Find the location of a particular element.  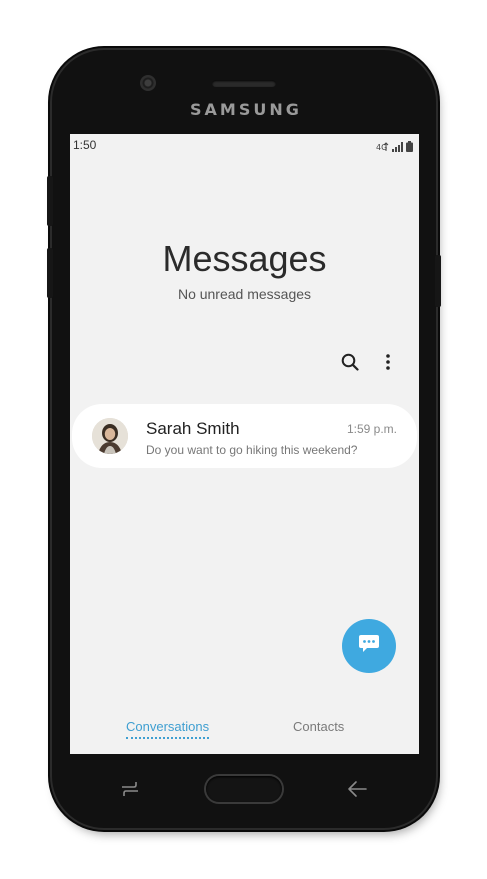

tab-conversations: Conversations is located at coordinates (168, 729).